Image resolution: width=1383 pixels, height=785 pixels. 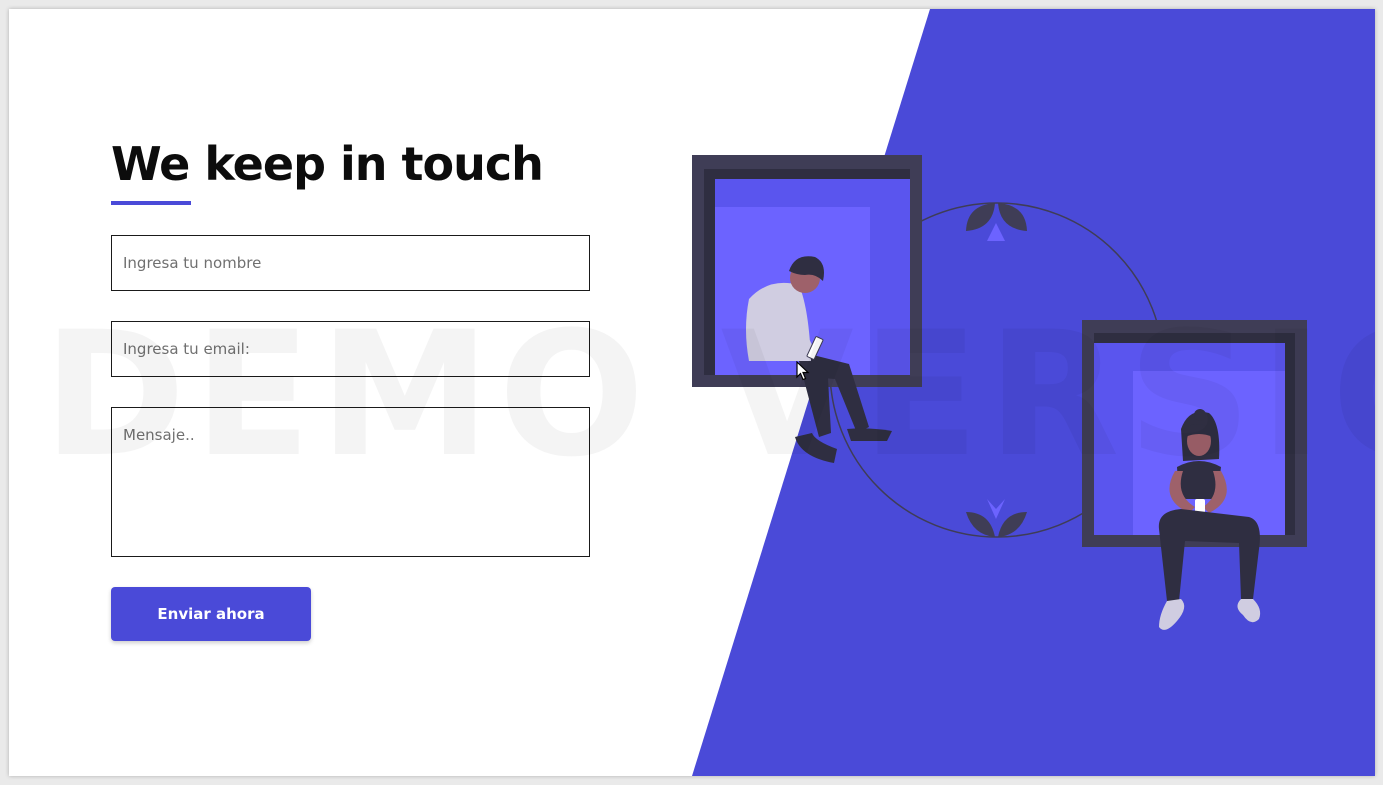 What do you see at coordinates (996, 518) in the screenshot?
I see `plant-bottom-icon` at bounding box center [996, 518].